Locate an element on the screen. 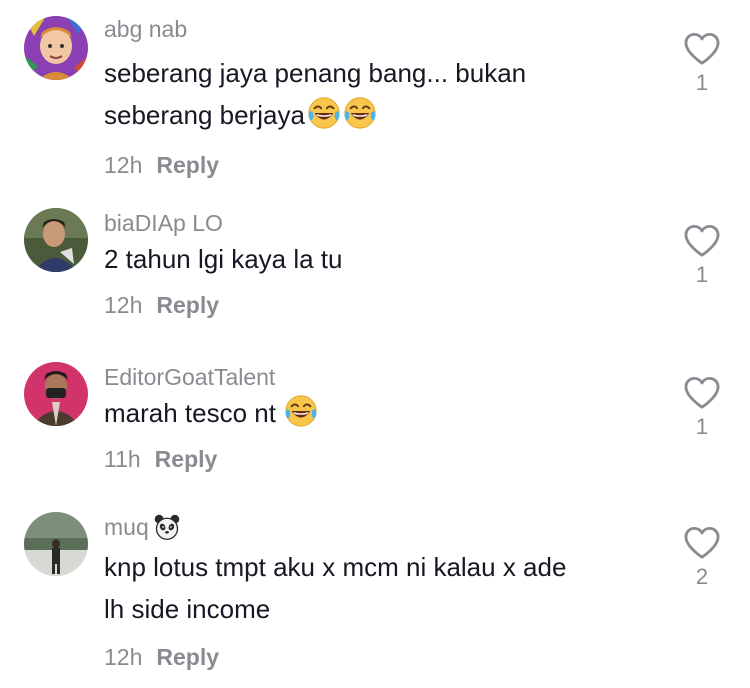 This screenshot has height=688, width=750. comment-username: EditorGoatTalent is located at coordinates (384, 377).